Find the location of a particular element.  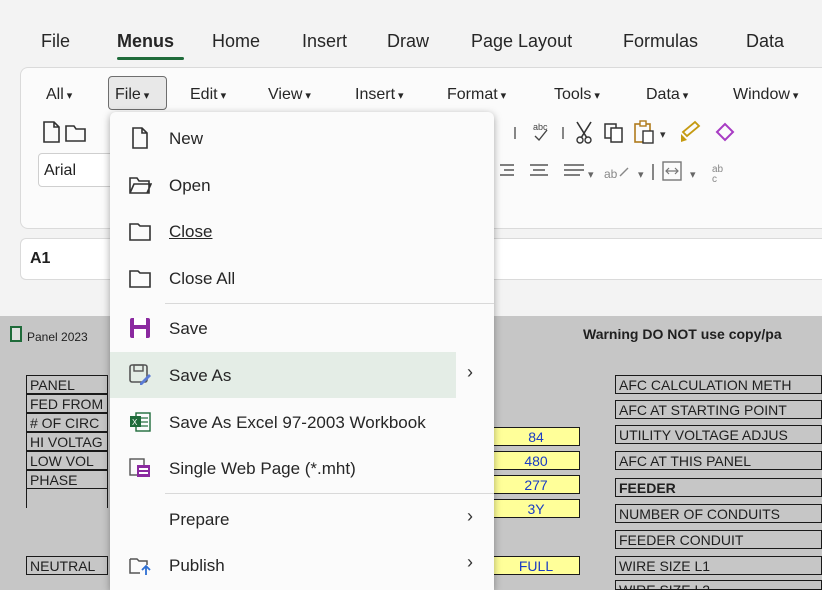

cell-fed-from-label: FED FROM is located at coordinates (67, 403).